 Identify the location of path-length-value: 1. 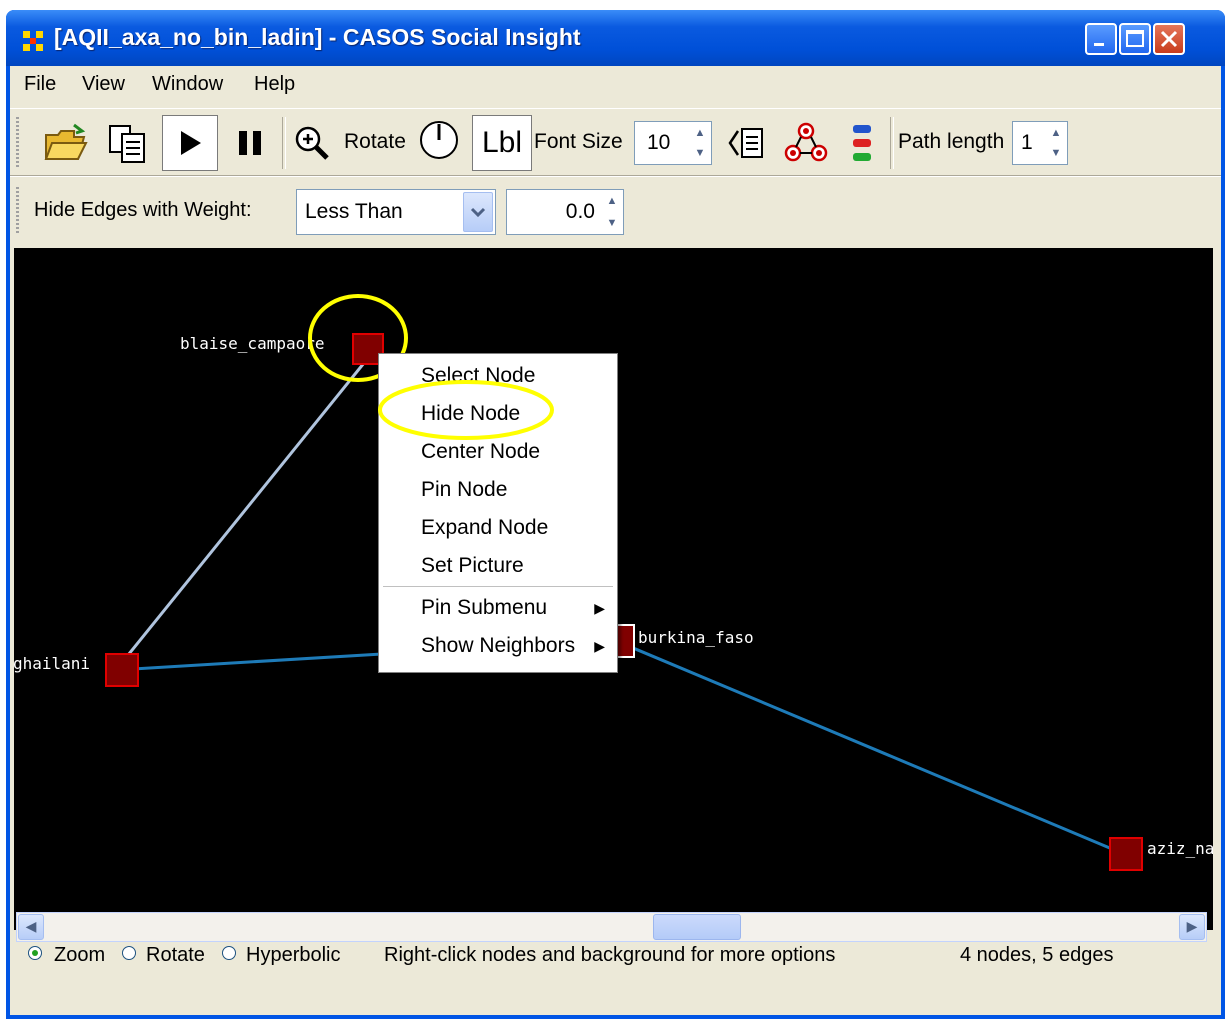
(1027, 142).